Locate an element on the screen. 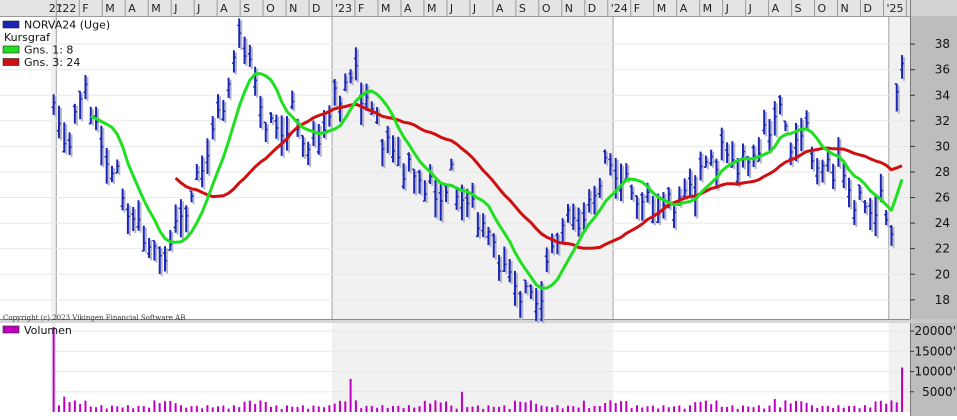 The image size is (957, 420). axis-corner is located at coordinates (933, 8).